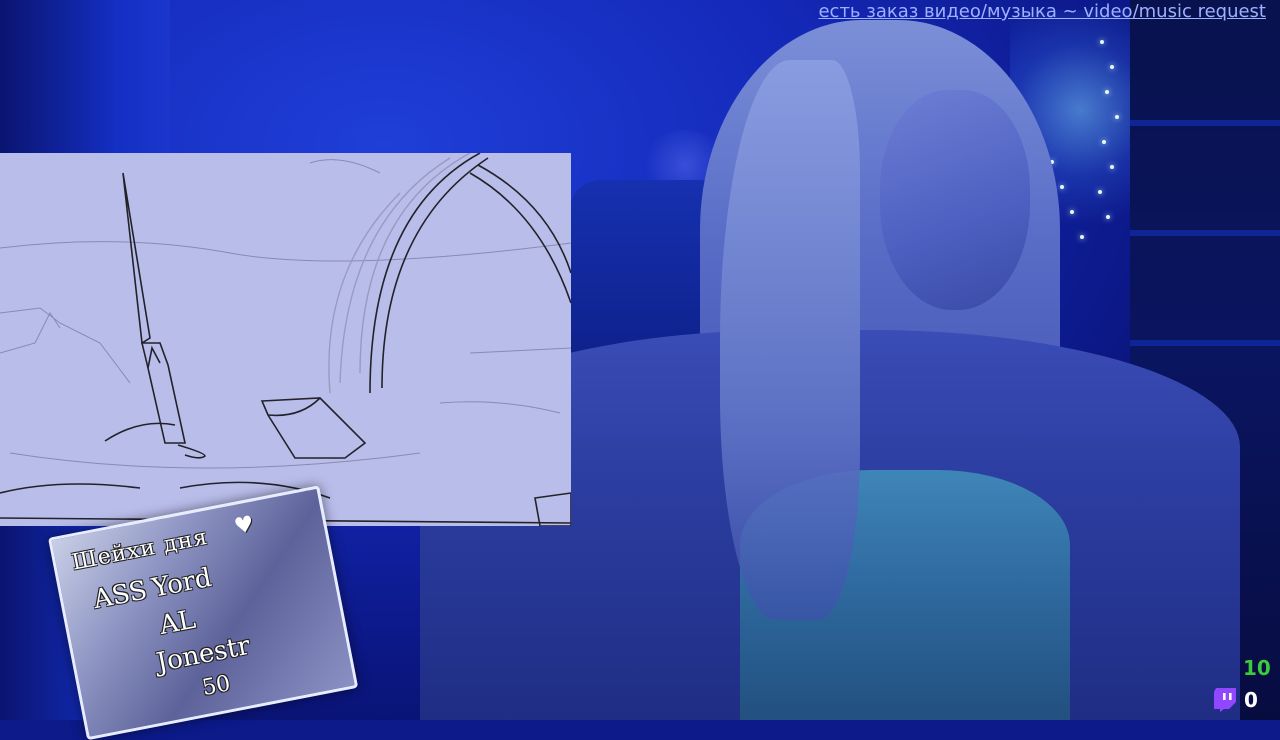 This screenshot has width=1280, height=740. Describe the element at coordinates (216, 686) in the screenshot. I see `sign-line: 50` at that location.